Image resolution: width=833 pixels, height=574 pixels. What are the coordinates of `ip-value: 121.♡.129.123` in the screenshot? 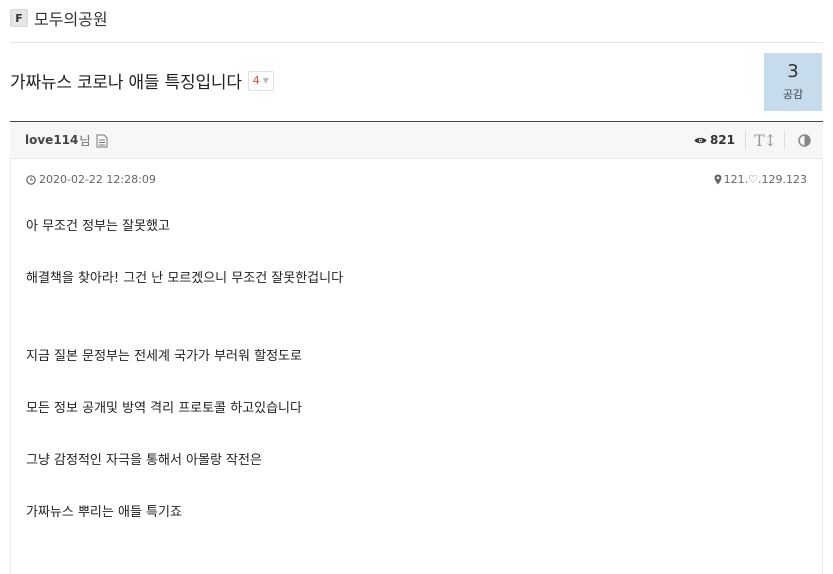 It's located at (765, 179).